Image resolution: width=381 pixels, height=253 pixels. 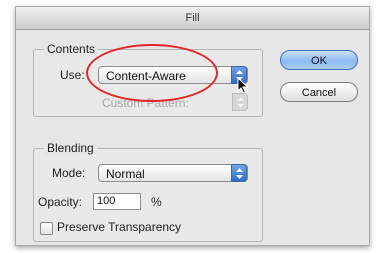 What do you see at coordinates (117, 201) in the screenshot?
I see `opacity-input: 100` at bounding box center [117, 201].